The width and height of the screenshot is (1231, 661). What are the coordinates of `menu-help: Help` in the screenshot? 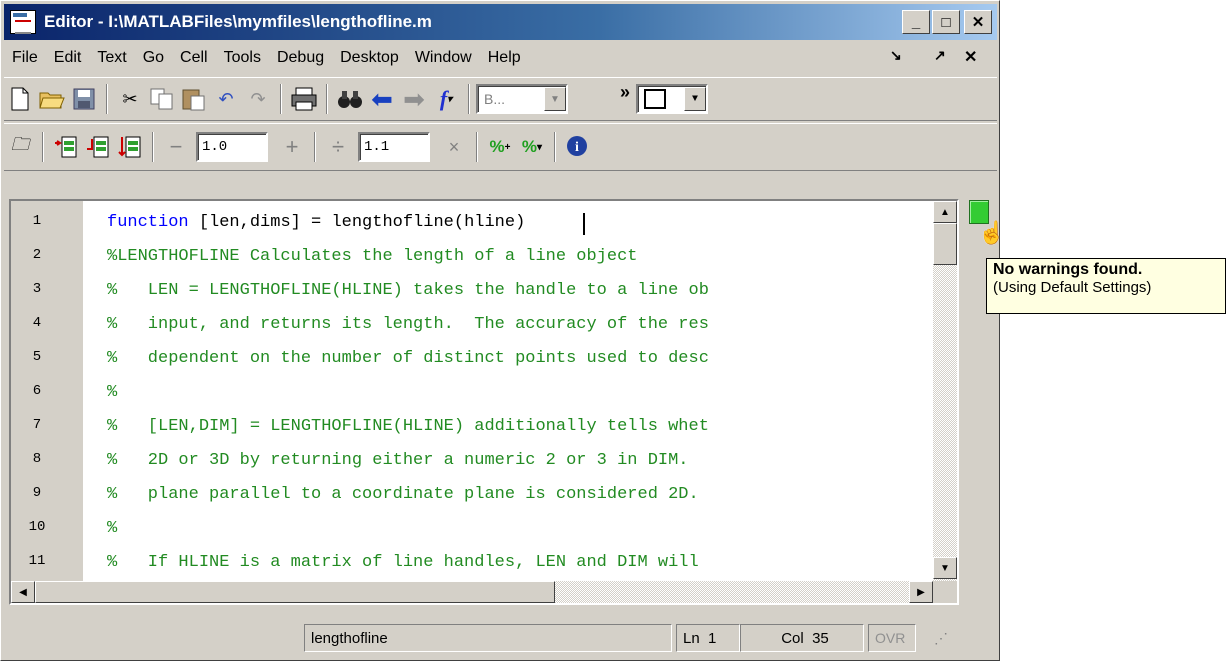 It's located at (504, 58).